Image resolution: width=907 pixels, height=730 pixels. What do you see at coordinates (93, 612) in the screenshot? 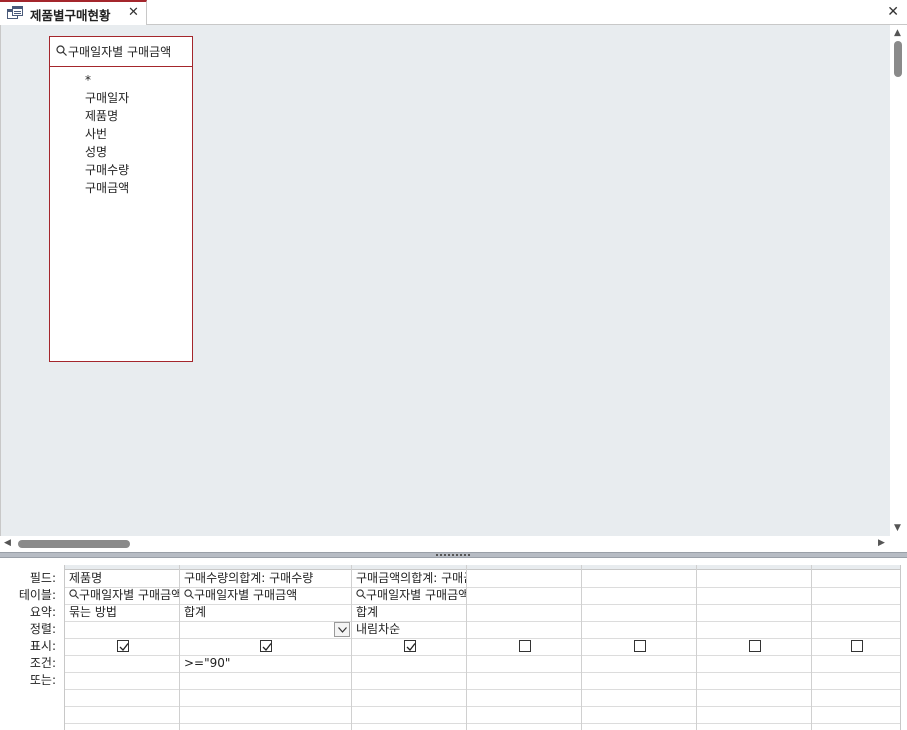
I see `grid-cell-text: 묶는 방법` at bounding box center [93, 612].